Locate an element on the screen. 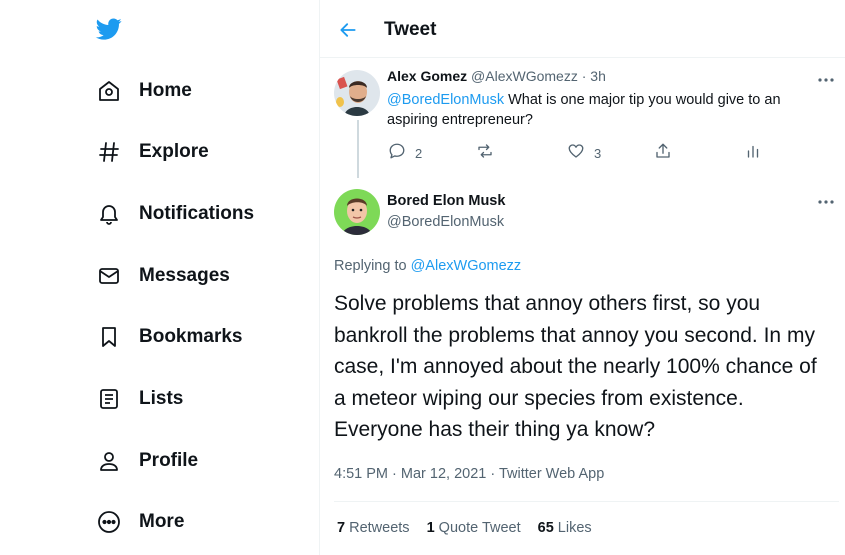  share-icon is located at coordinates (663, 153).